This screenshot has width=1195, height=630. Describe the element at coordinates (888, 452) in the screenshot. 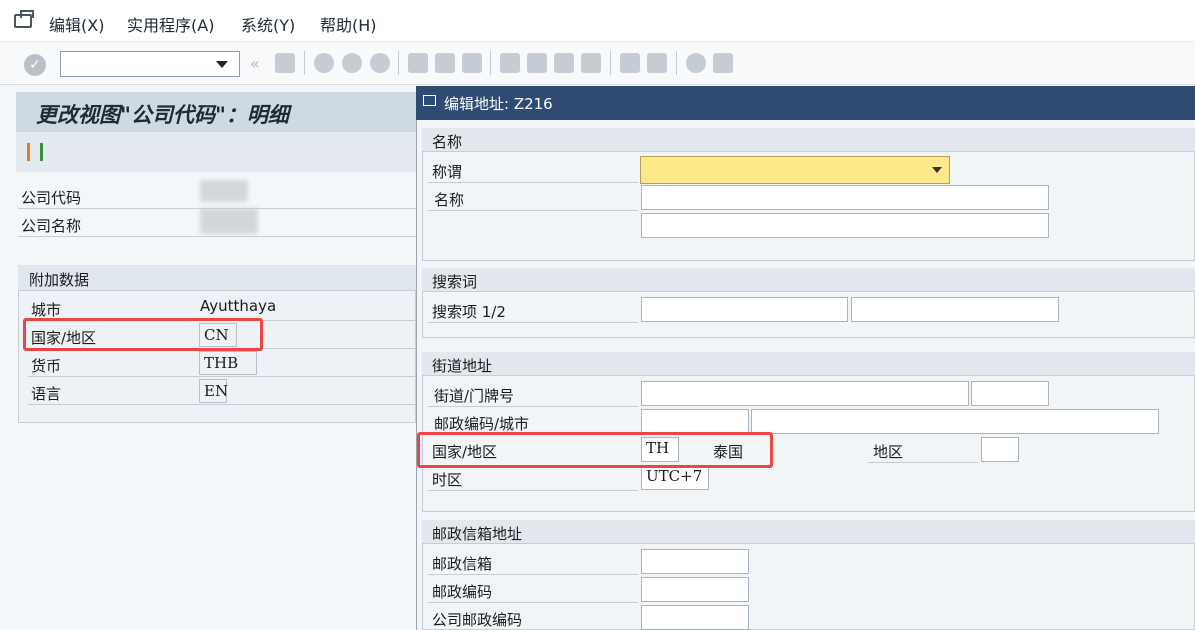

I see `region-label: 地区` at that location.